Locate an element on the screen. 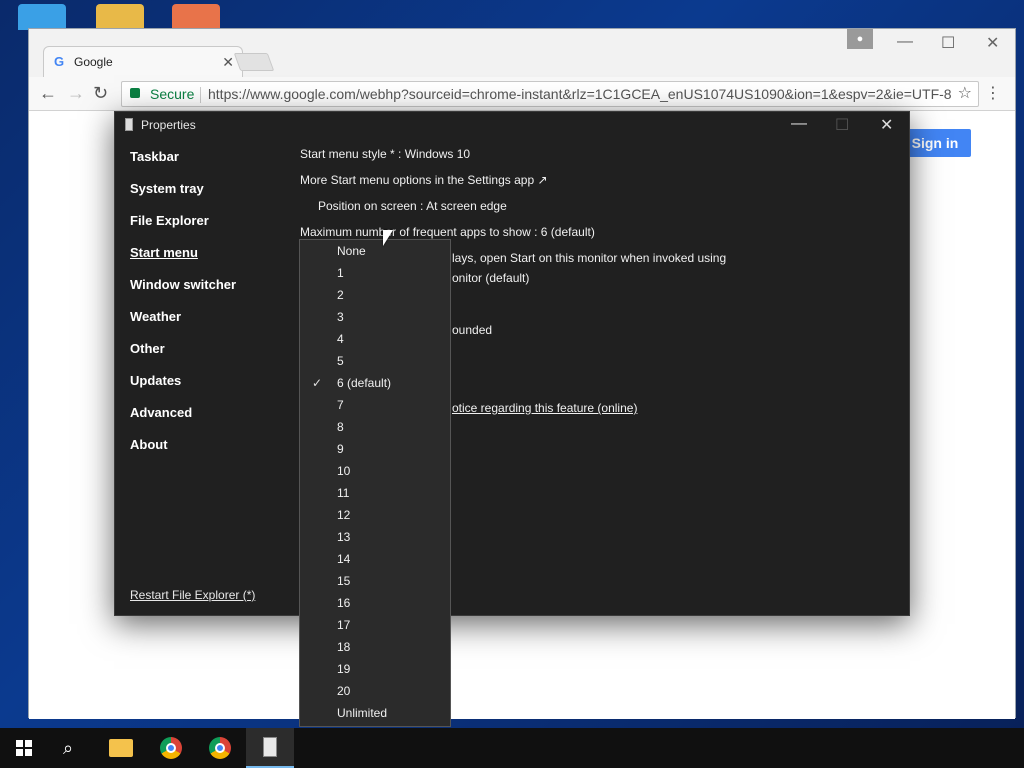 This screenshot has height=768, width=1024. close-icon: ✕ is located at coordinates (992, 43).